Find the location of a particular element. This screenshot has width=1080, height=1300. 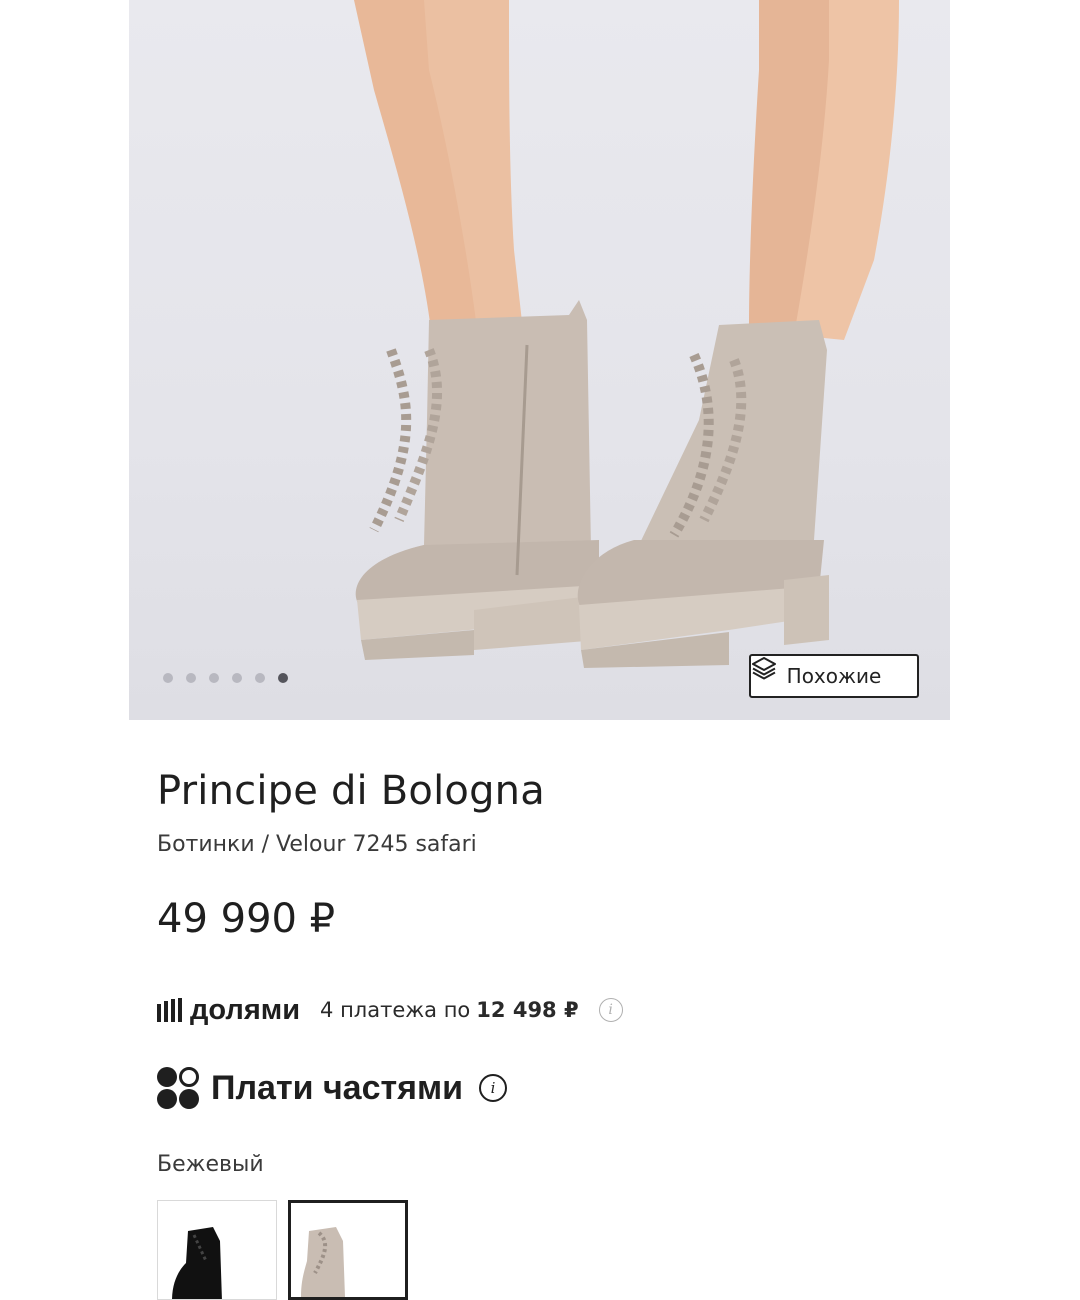

dolyami-brand: долями is located at coordinates (245, 1009).